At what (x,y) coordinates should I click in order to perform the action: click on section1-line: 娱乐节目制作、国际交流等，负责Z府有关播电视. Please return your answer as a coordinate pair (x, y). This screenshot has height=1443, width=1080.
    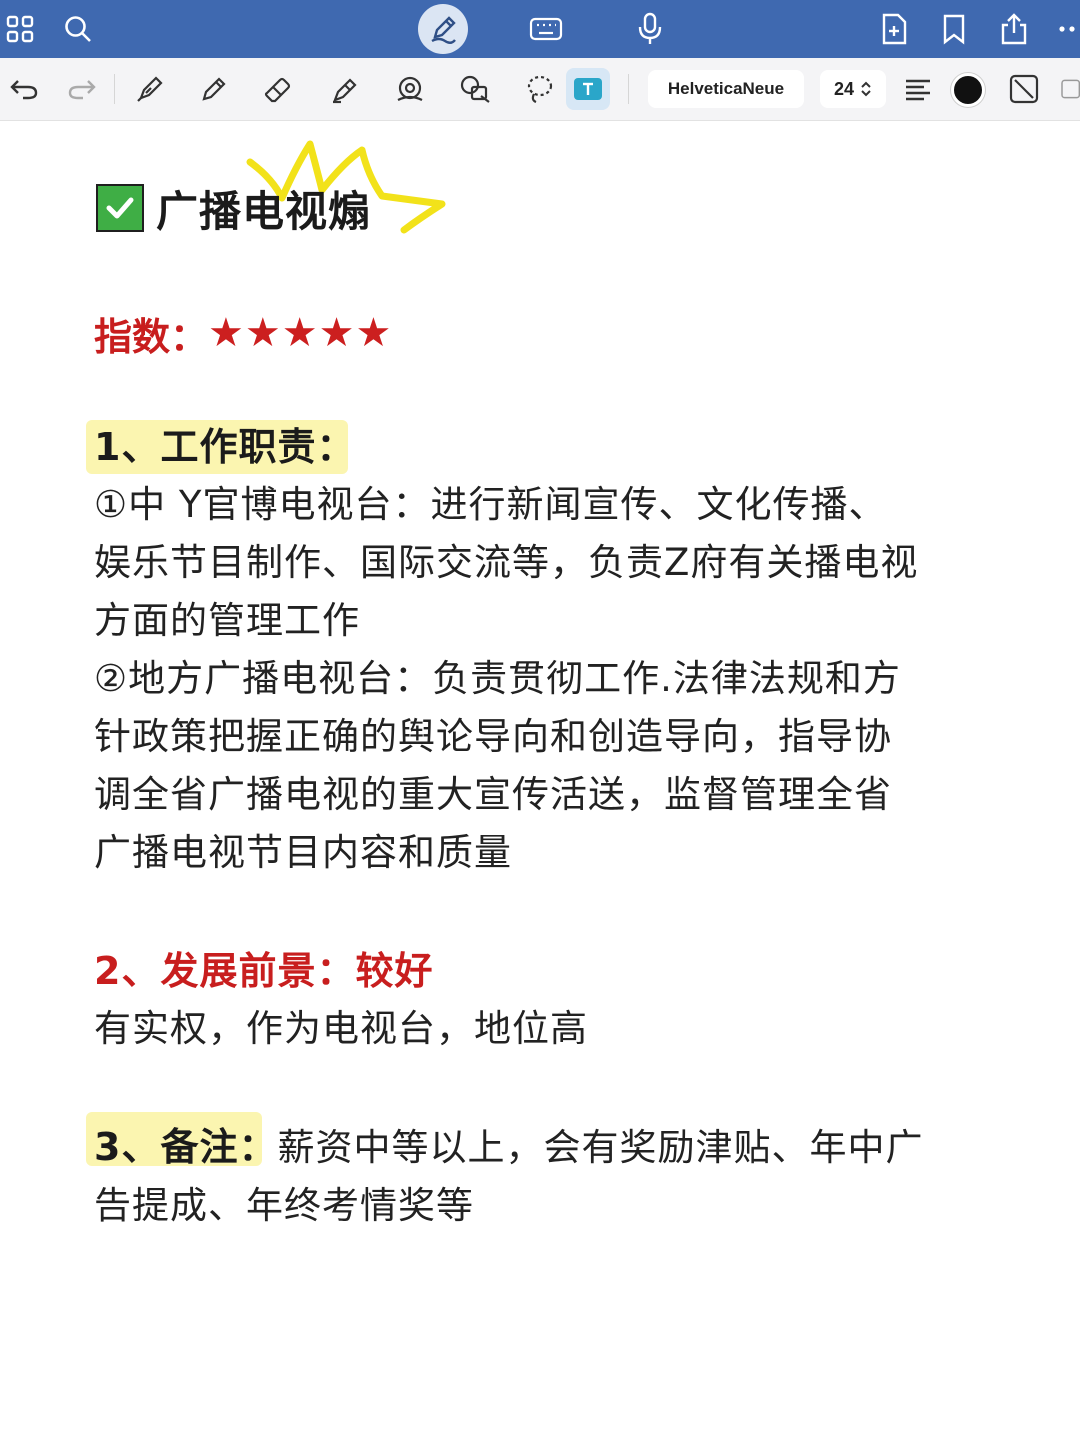
    Looking at the image, I should click on (506, 562).